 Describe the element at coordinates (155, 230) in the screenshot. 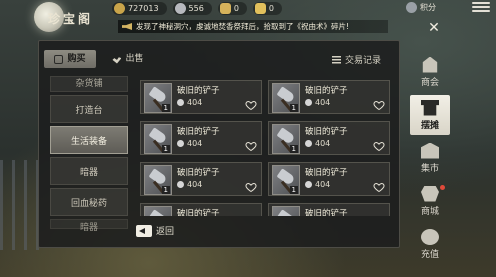

I see `back-button: 返回` at that location.